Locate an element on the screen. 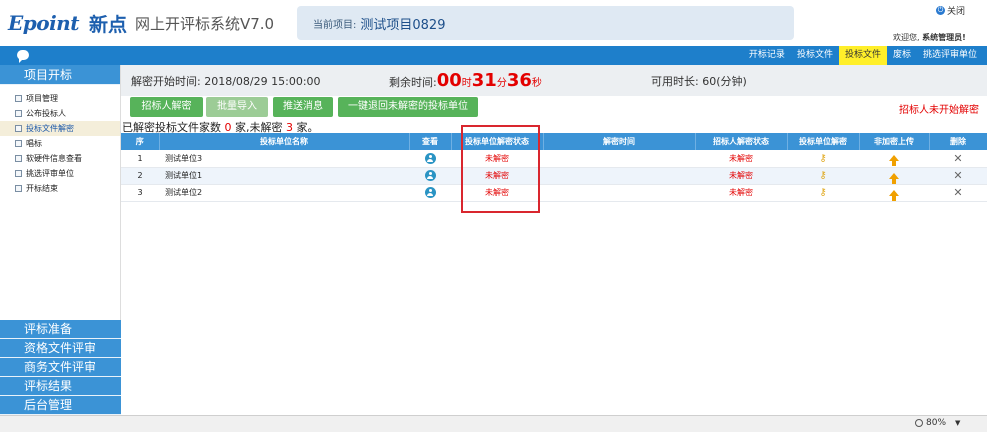 Image resolution: width=987 pixels, height=432 pixels. remaining-seconds: 36 is located at coordinates (519, 80).